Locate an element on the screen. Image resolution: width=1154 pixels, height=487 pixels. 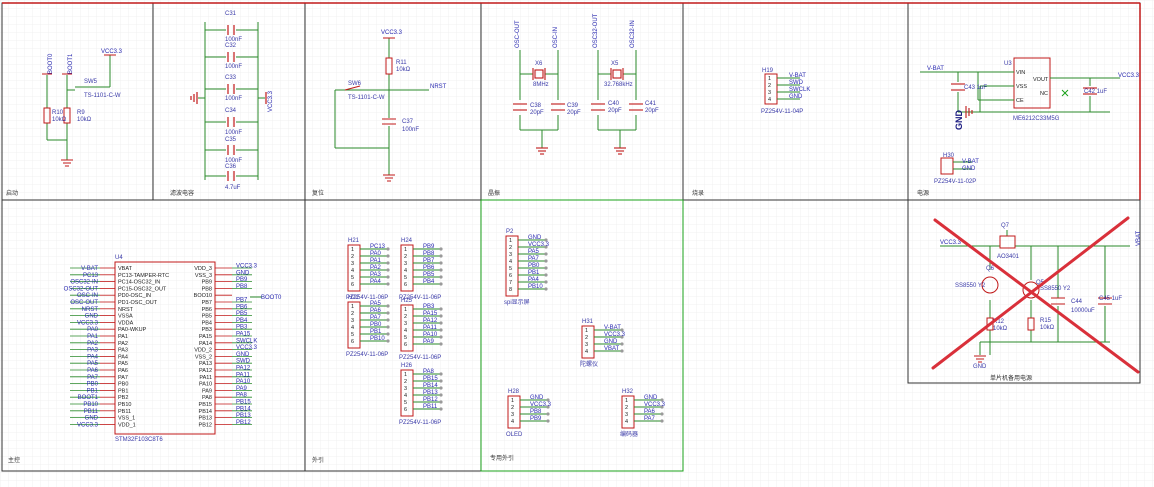
header-h21-pin-num: 6 is located at coordinates (352, 285).